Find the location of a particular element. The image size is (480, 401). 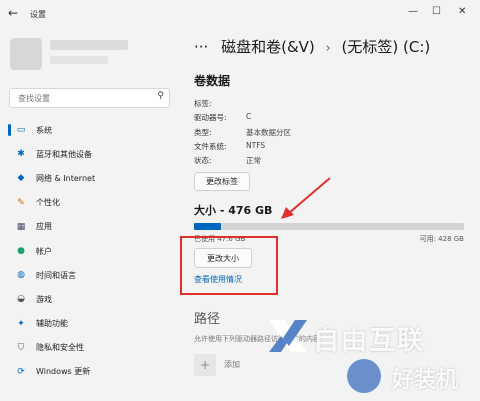

change-label-button: 更改标签 is located at coordinates (222, 181).